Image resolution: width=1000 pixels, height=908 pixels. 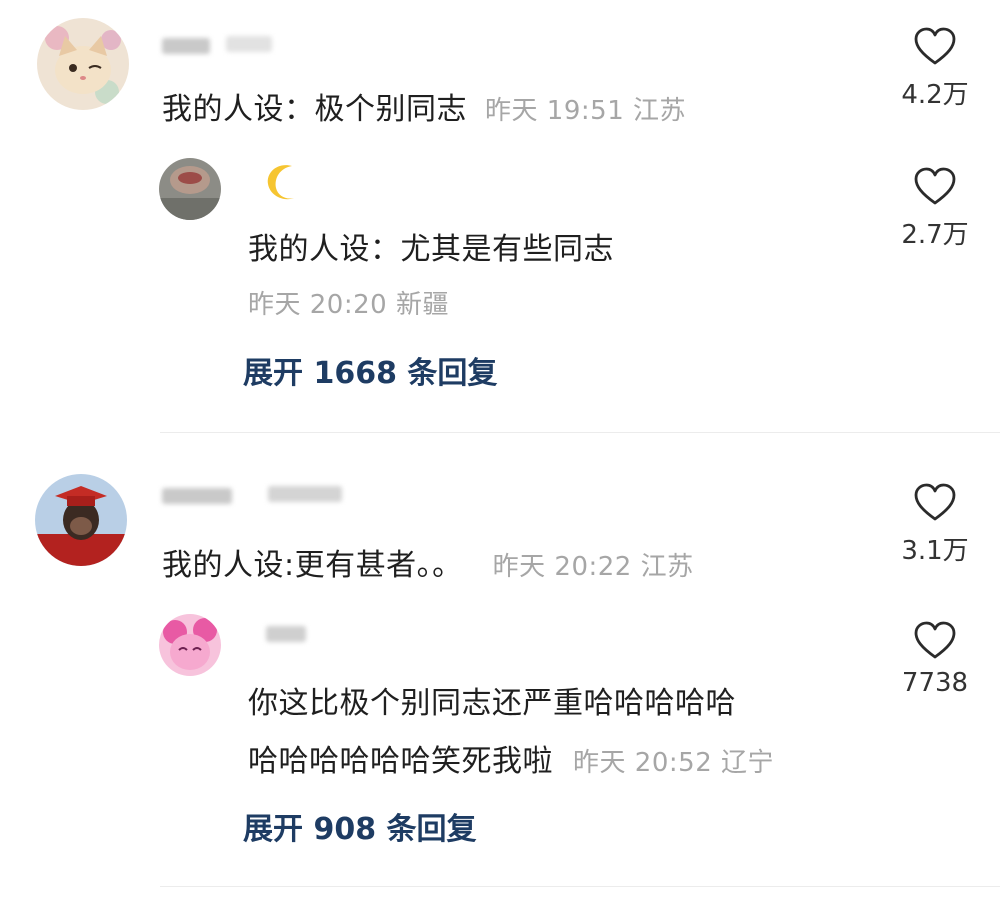 What do you see at coordinates (312, 565) in the screenshot?
I see `comment-body: 我的人设:更有甚者。。` at bounding box center [312, 565].